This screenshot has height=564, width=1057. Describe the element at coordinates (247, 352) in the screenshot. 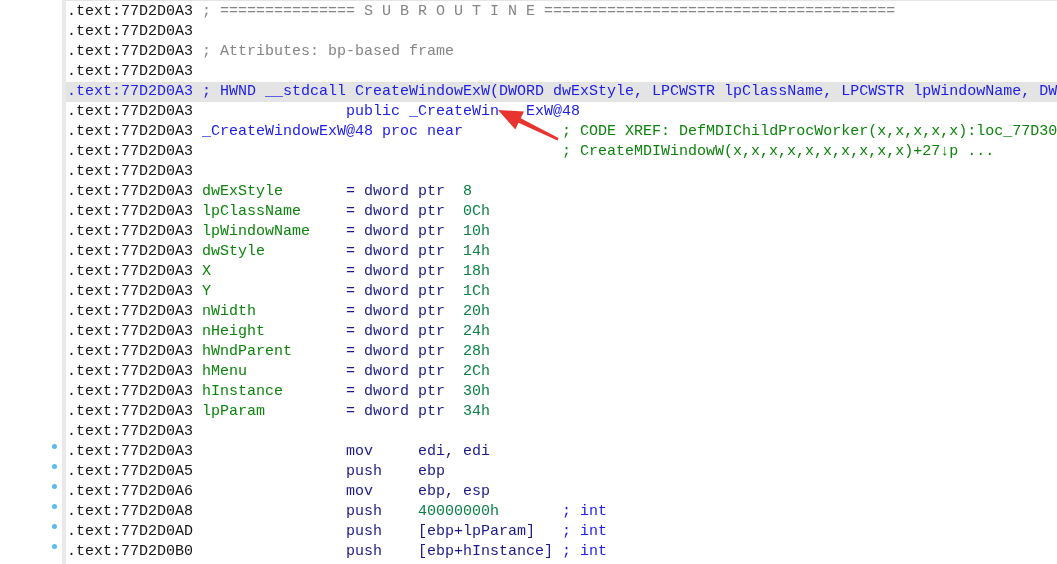

I see `variable-name: hWndParent` at that location.